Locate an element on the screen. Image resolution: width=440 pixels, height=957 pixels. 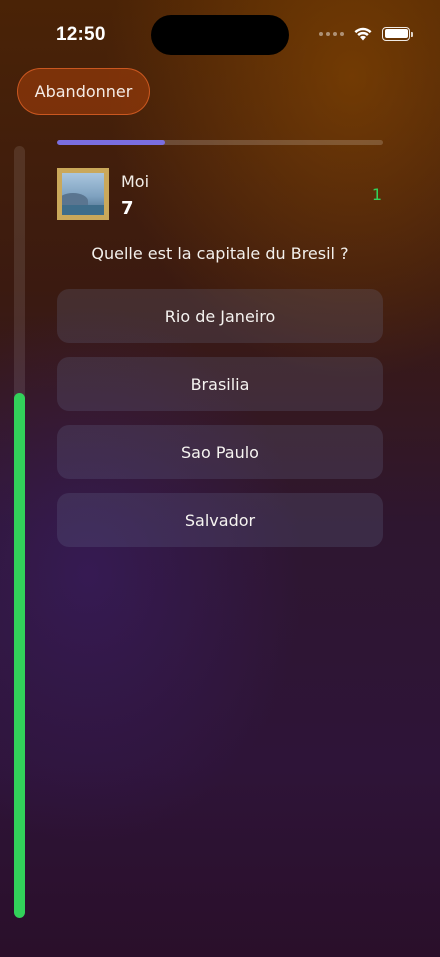
wifi-icon is located at coordinates (363, 34).